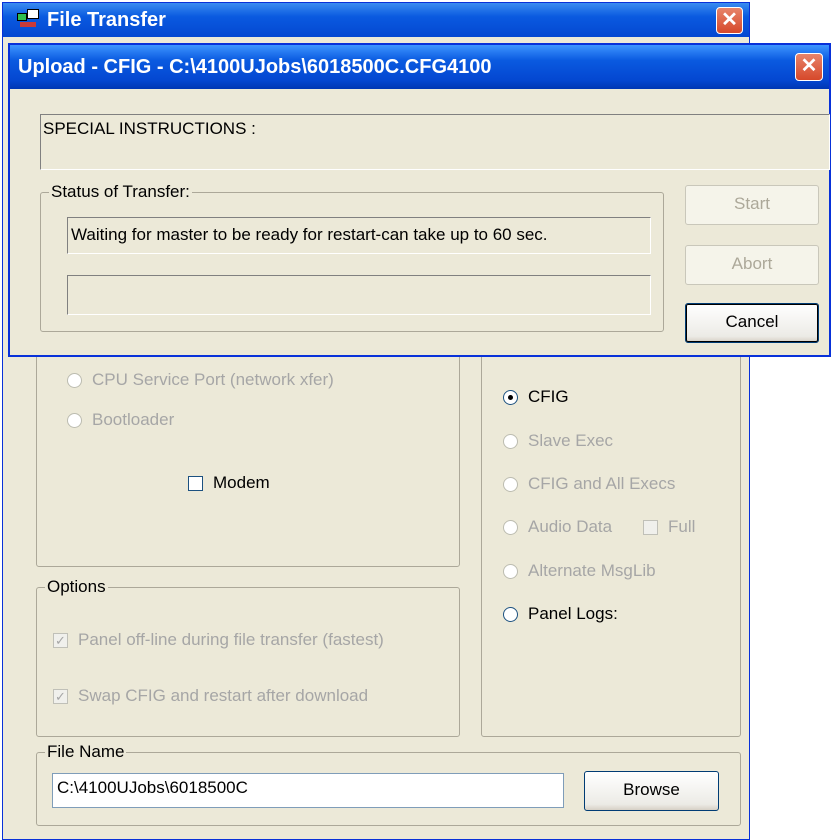 Image resolution: width=833 pixels, height=840 pixels. I want to click on panel-logs-radio: Panel Logs:, so click(560, 614).